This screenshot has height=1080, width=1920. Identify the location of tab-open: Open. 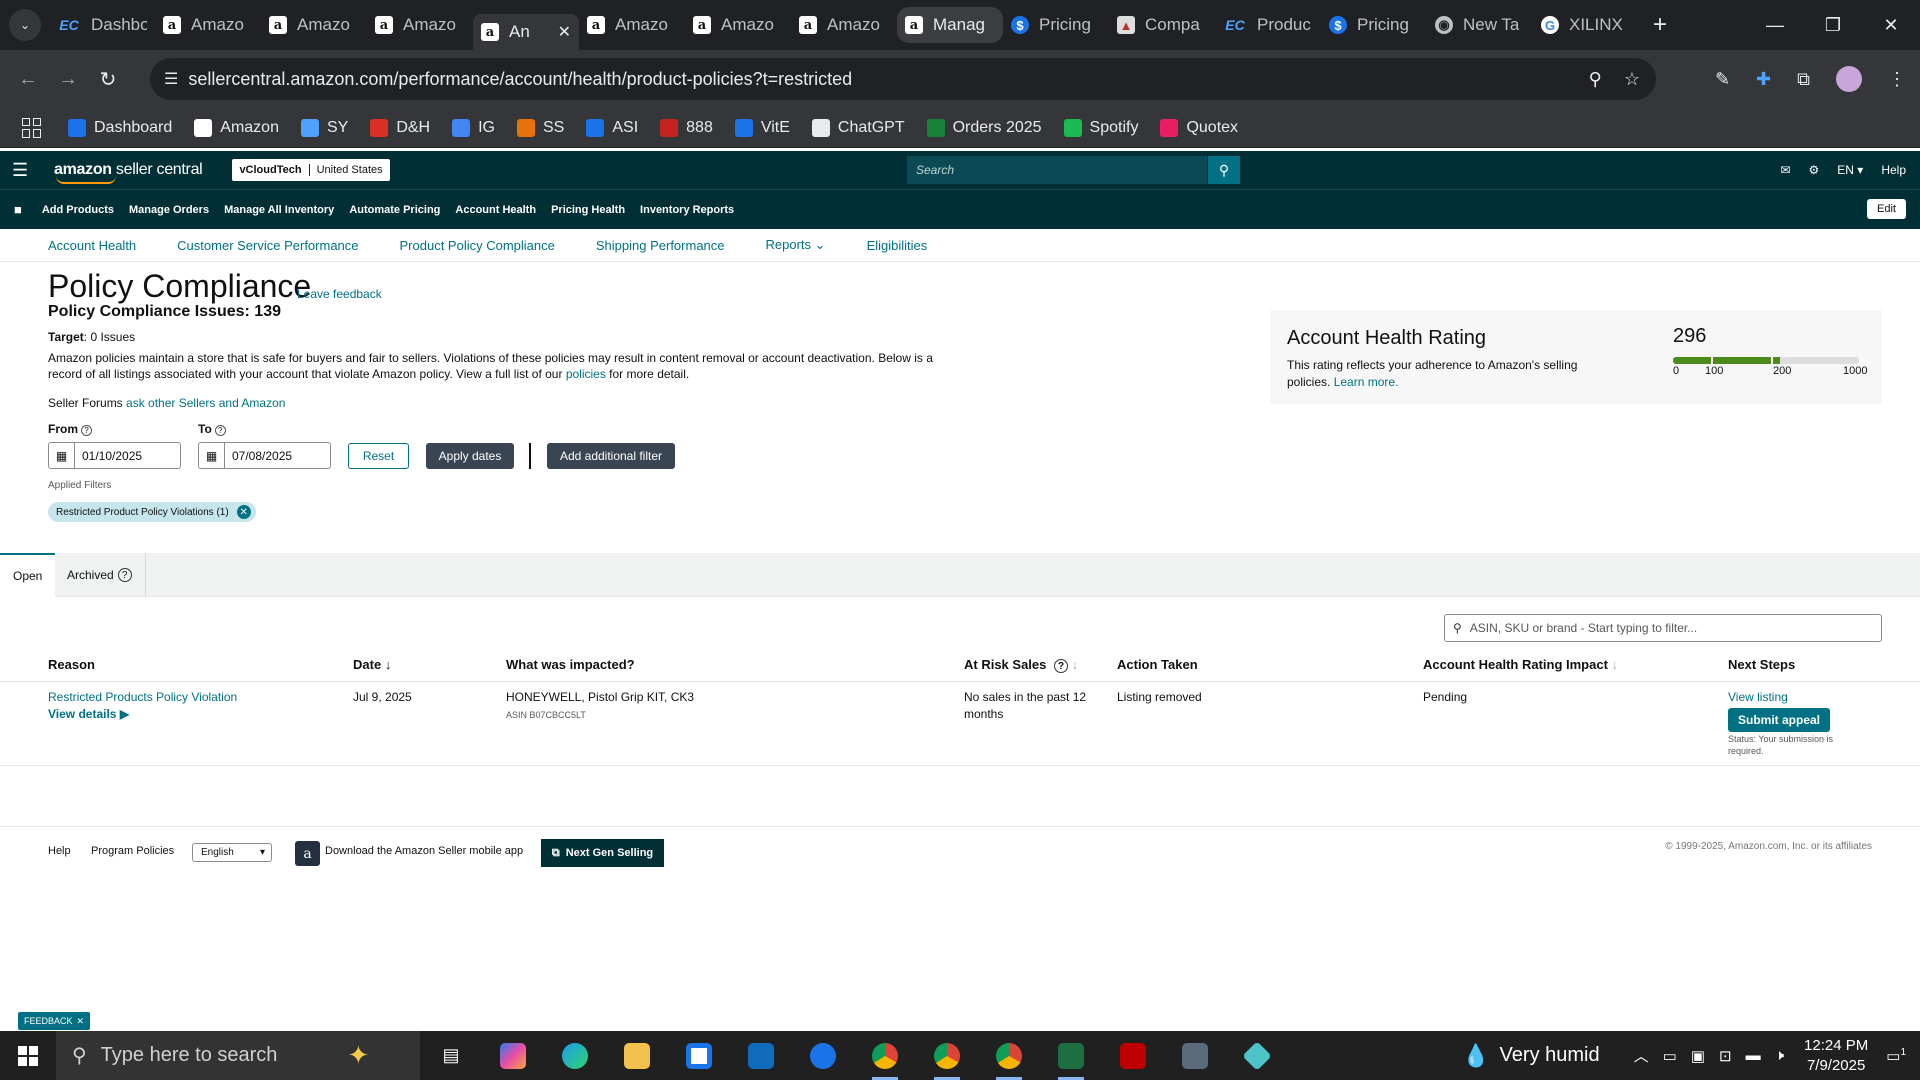
(28, 575).